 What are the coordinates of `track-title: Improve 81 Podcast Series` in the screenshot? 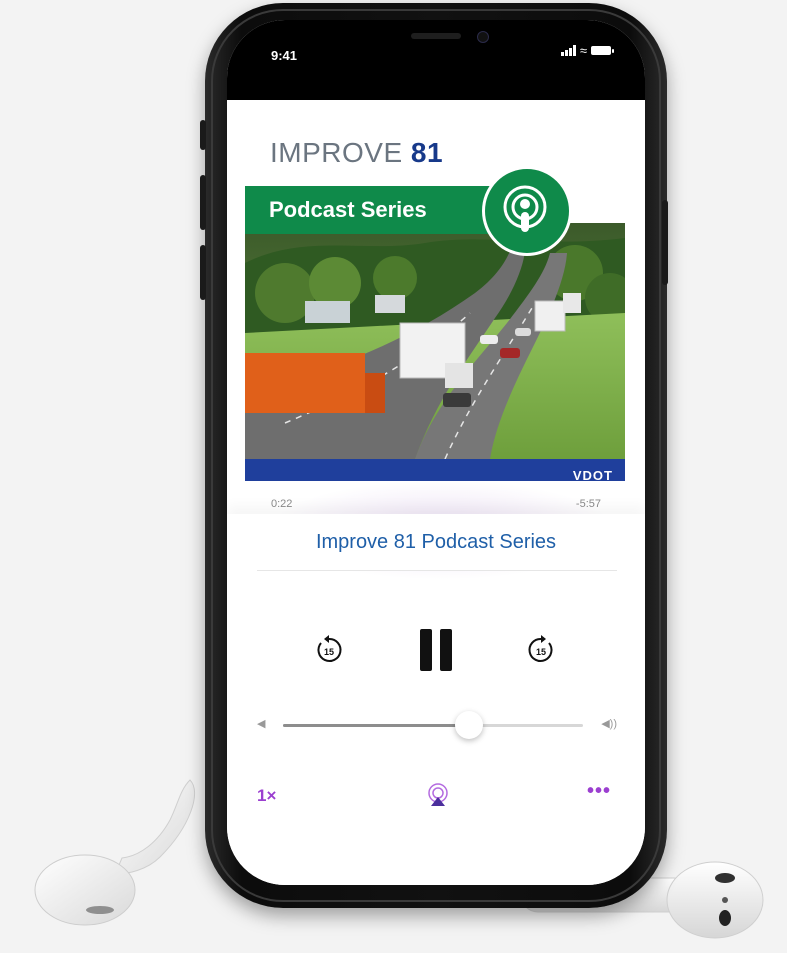 It's located at (436, 542).